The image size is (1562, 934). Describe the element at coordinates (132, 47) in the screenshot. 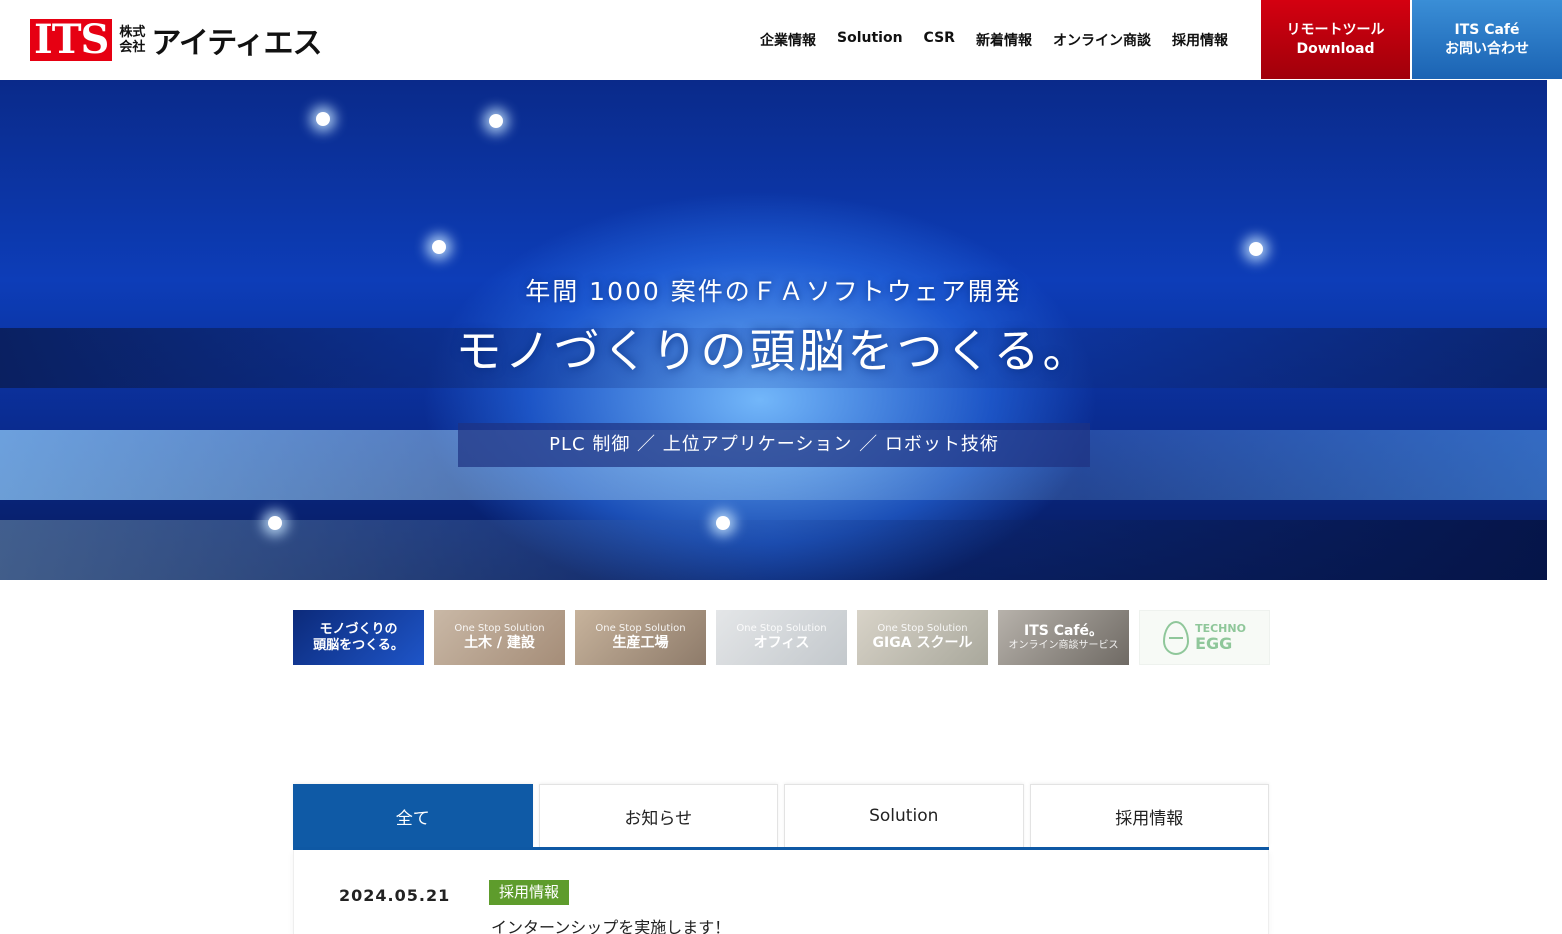

I see `logo-kaisha-line2: 会社` at that location.